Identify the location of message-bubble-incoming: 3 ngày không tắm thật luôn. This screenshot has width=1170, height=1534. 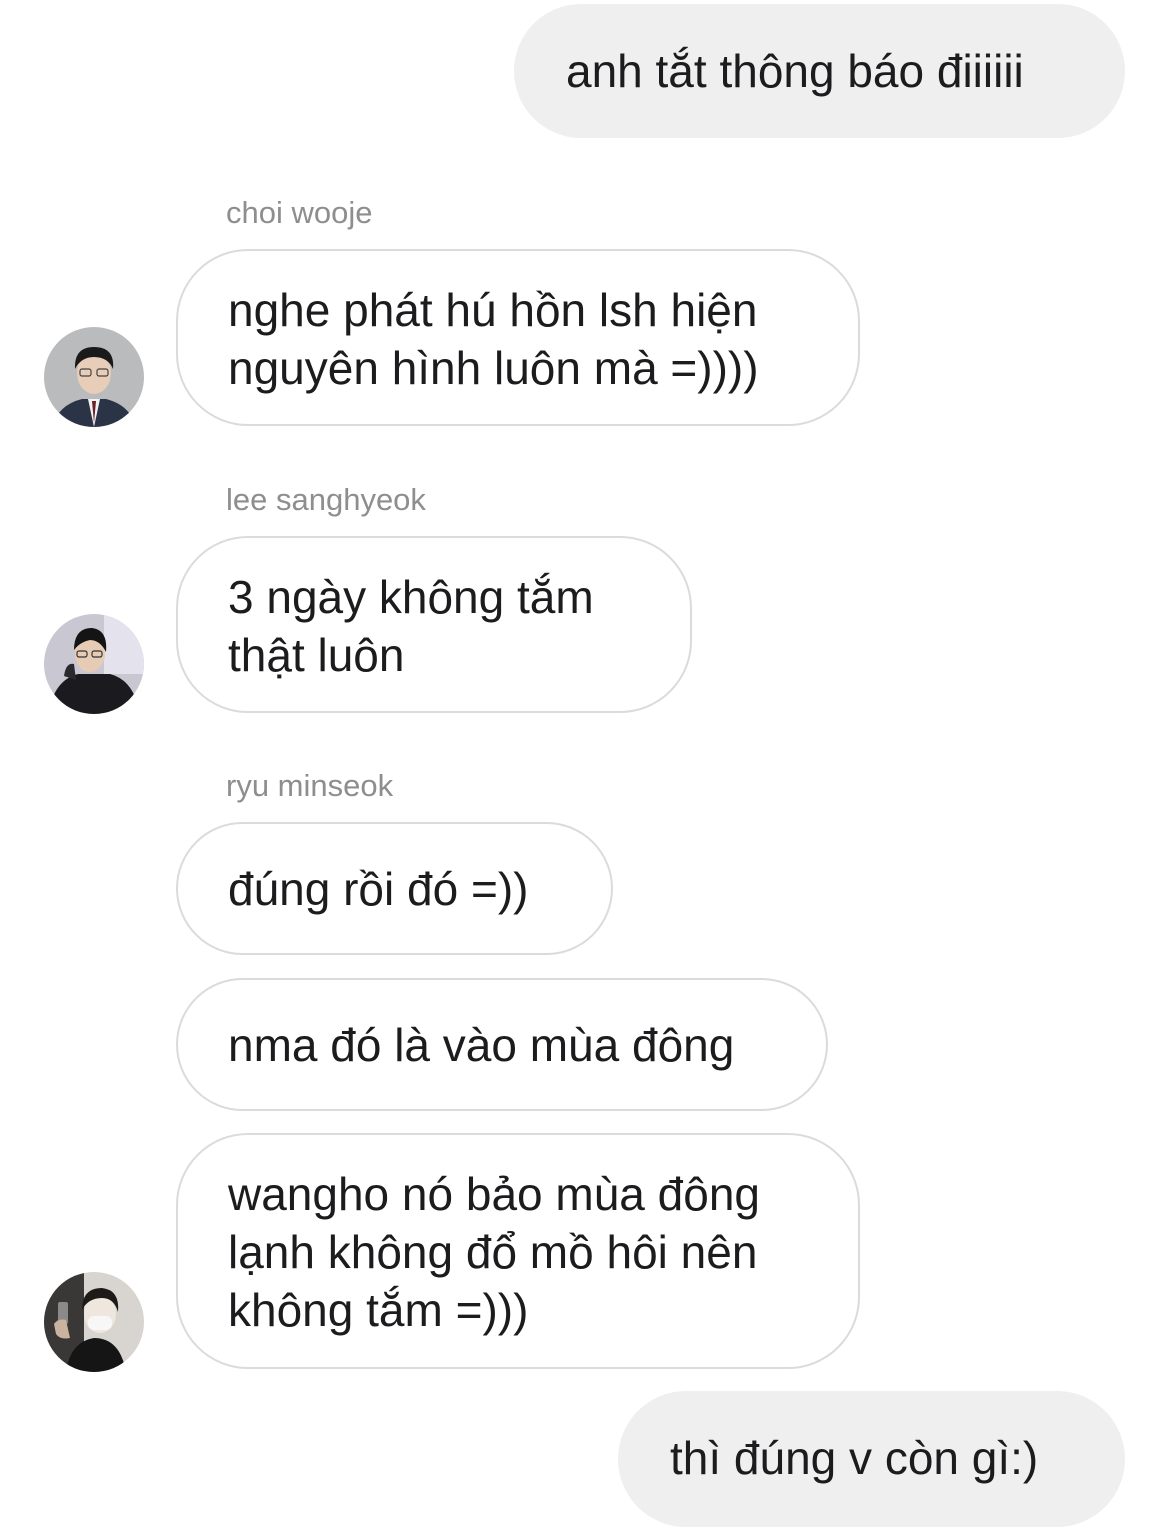
(434, 624).